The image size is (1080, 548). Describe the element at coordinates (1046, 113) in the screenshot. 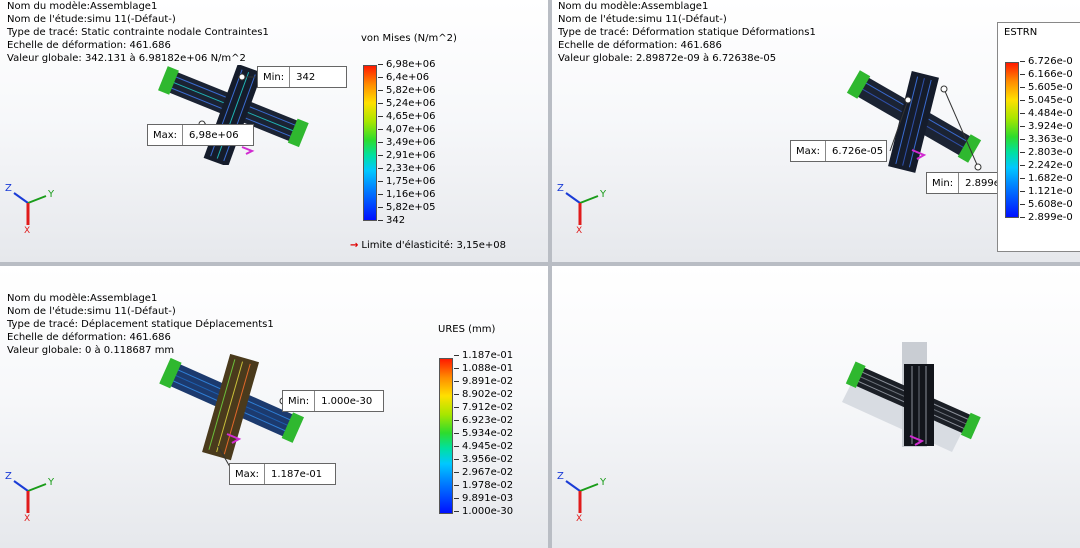

I see `tick-label: 4.484e-0` at that location.